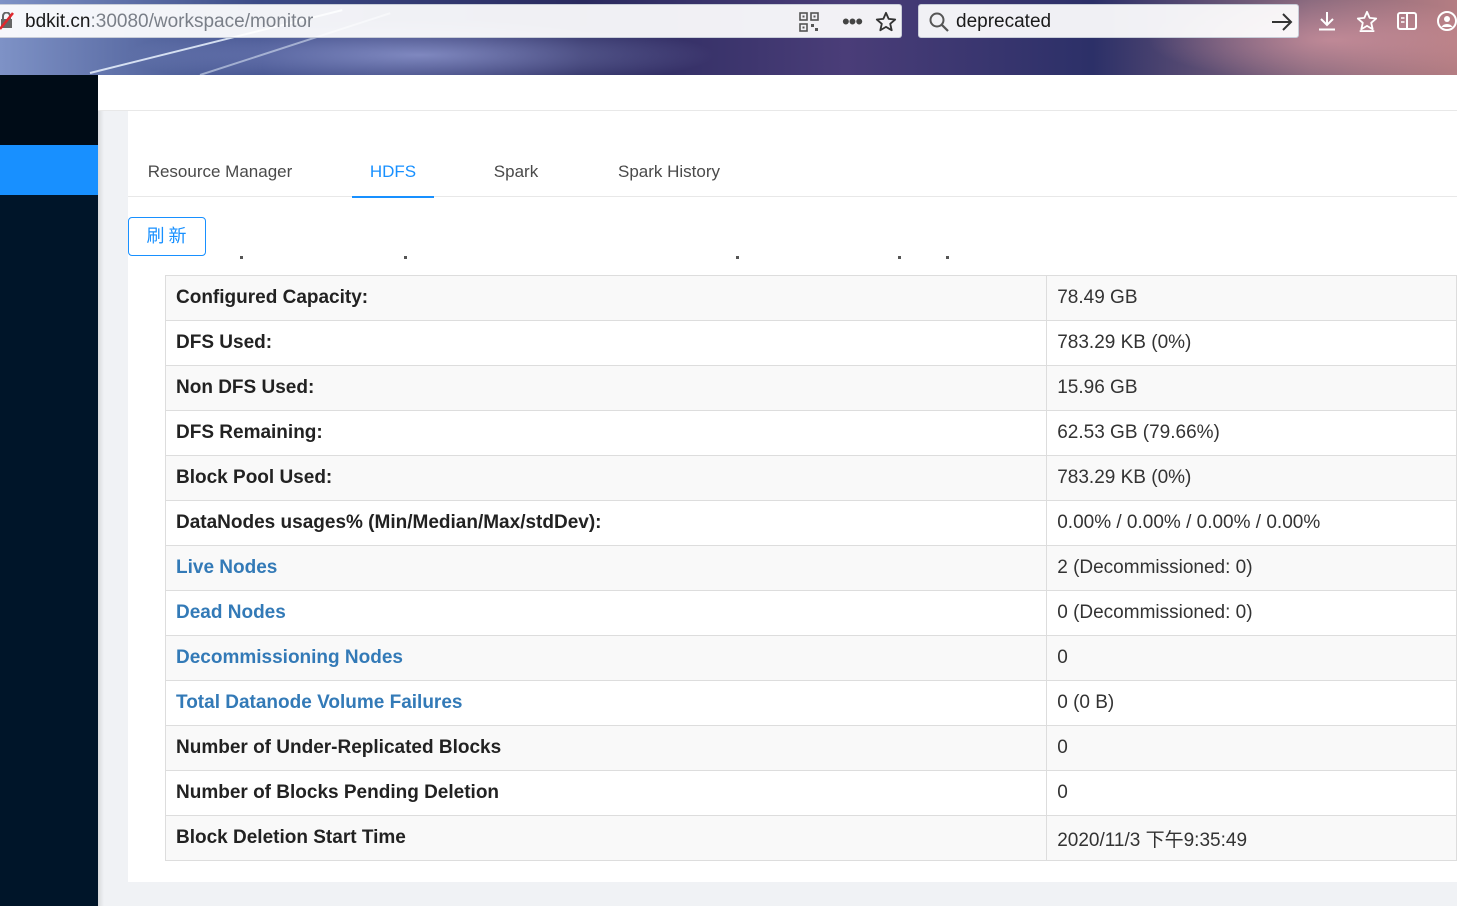  Describe the element at coordinates (7, 21) in the screenshot. I see `insecure-lock-icon` at that location.